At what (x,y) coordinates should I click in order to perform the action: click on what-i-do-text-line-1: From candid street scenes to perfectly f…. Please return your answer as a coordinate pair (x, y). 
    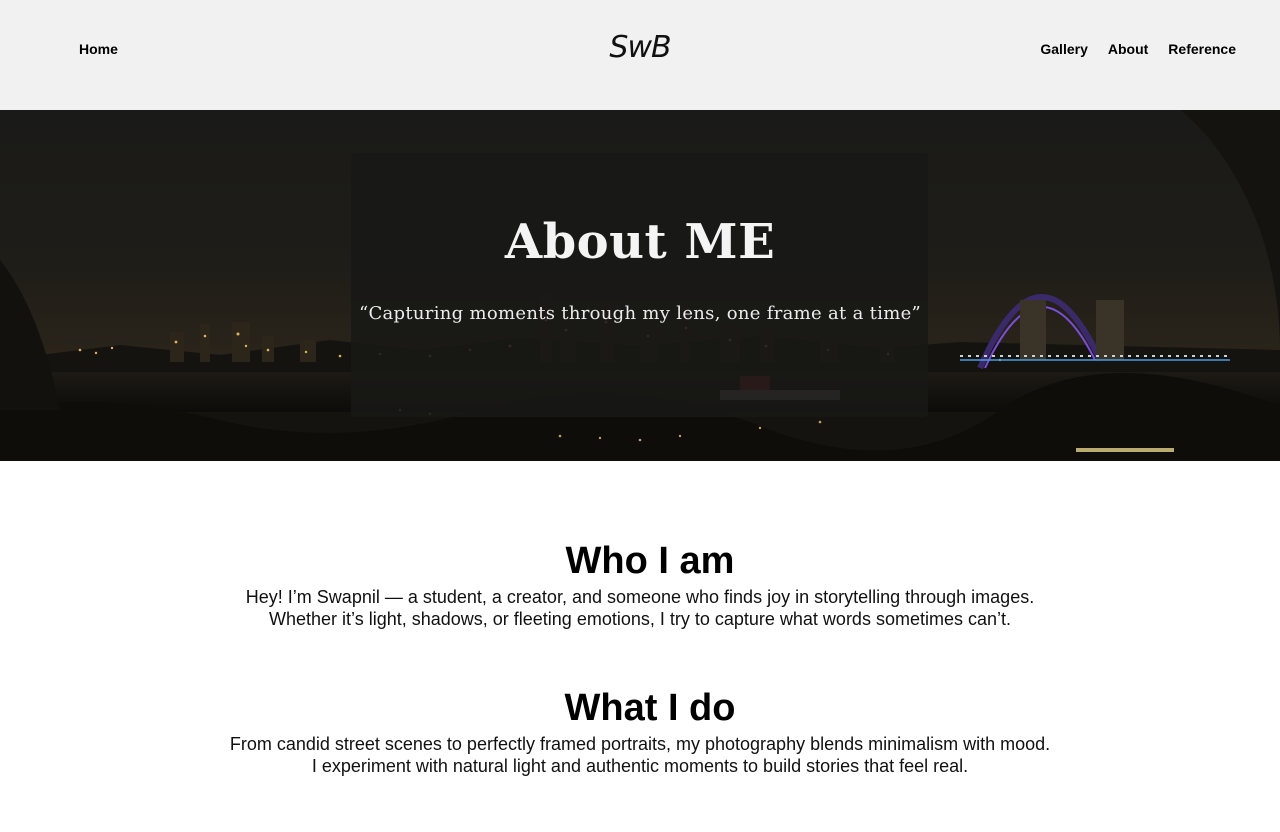
    Looking at the image, I should click on (640, 744).